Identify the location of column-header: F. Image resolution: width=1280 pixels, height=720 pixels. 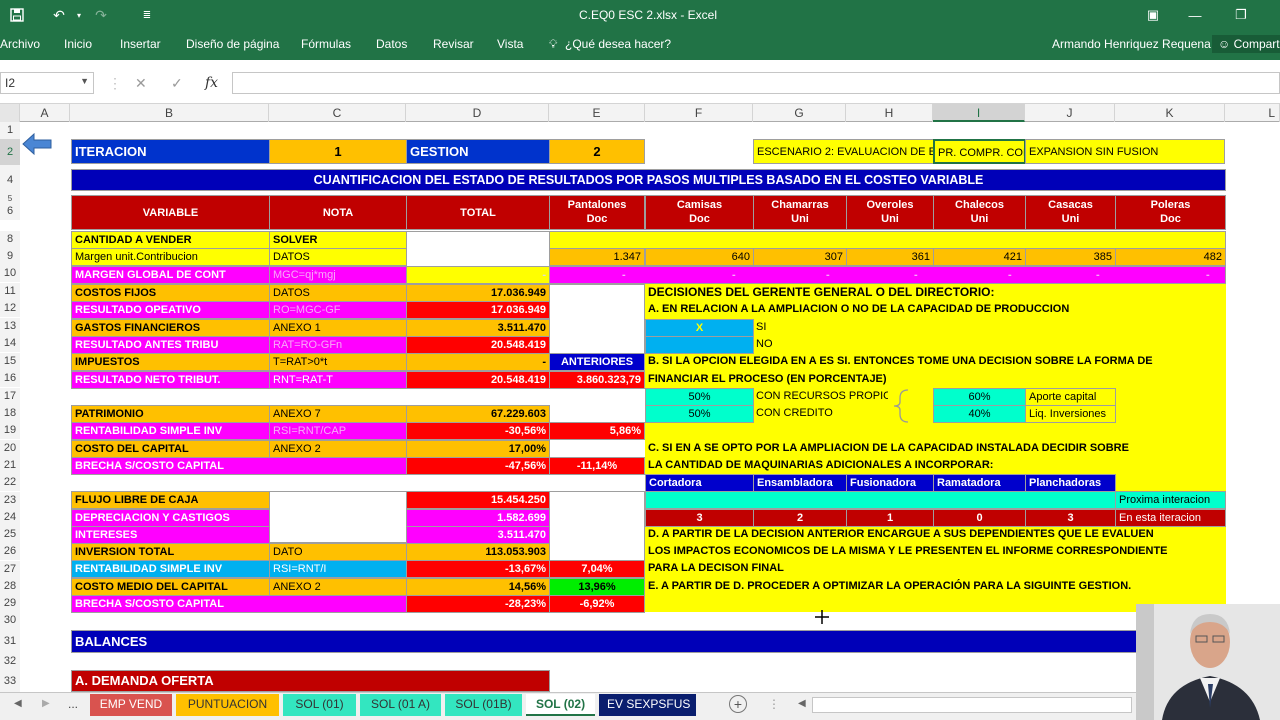
(699, 113).